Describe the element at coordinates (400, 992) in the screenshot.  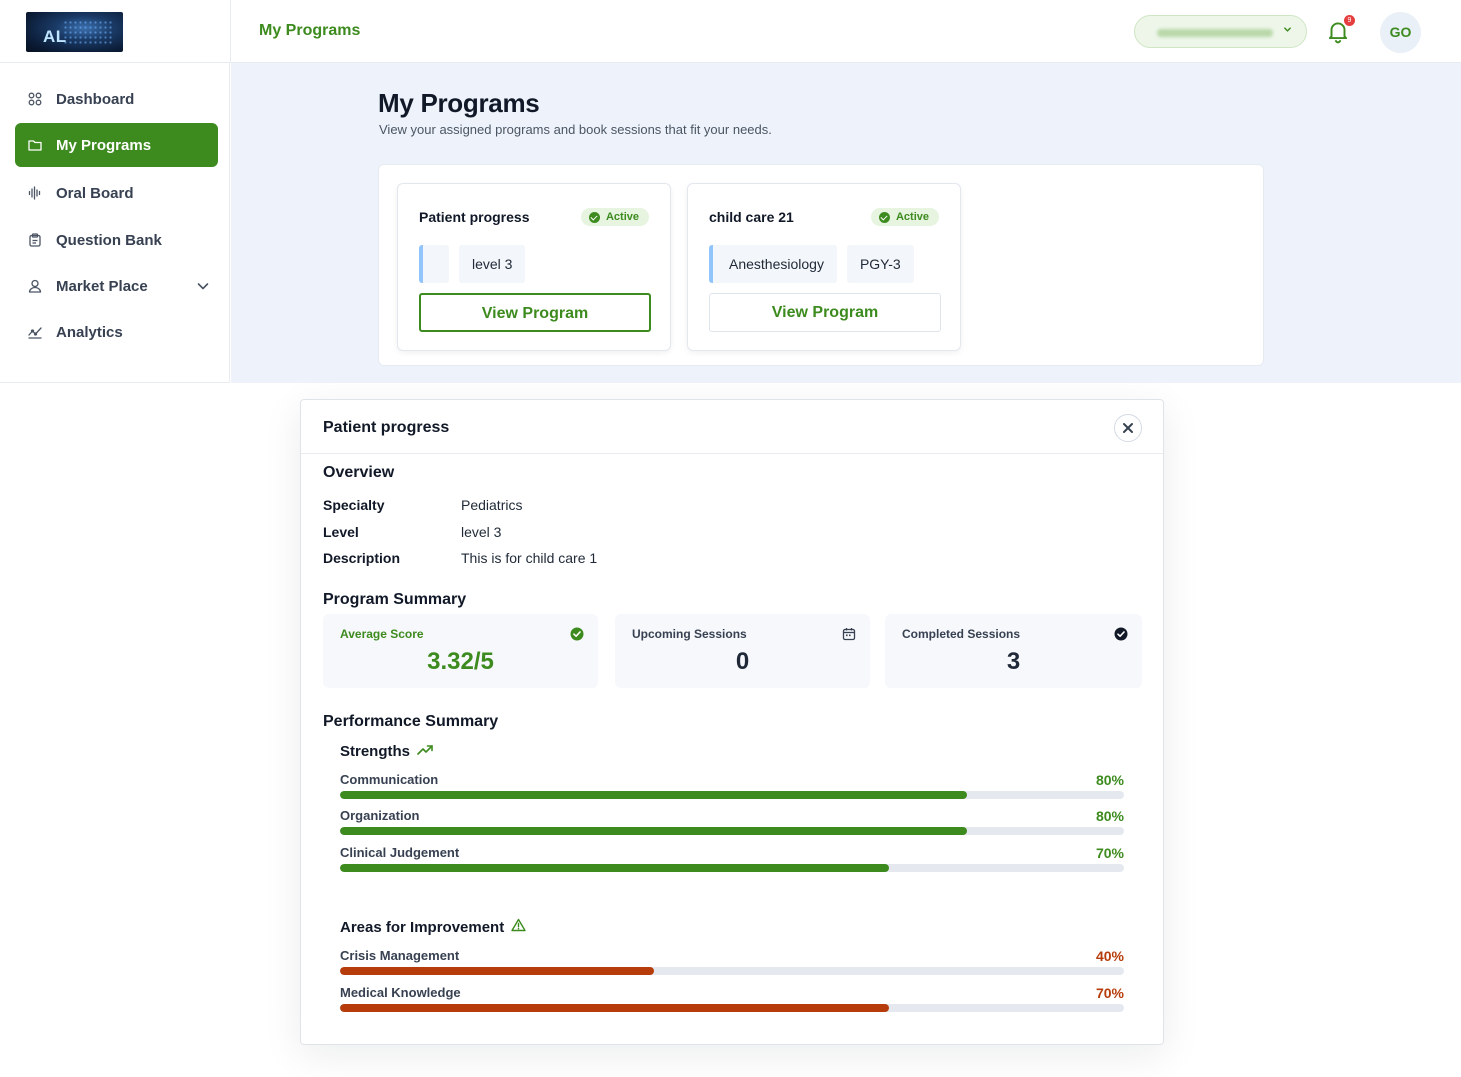
I see `metric-label: Medical Knowledge` at that location.